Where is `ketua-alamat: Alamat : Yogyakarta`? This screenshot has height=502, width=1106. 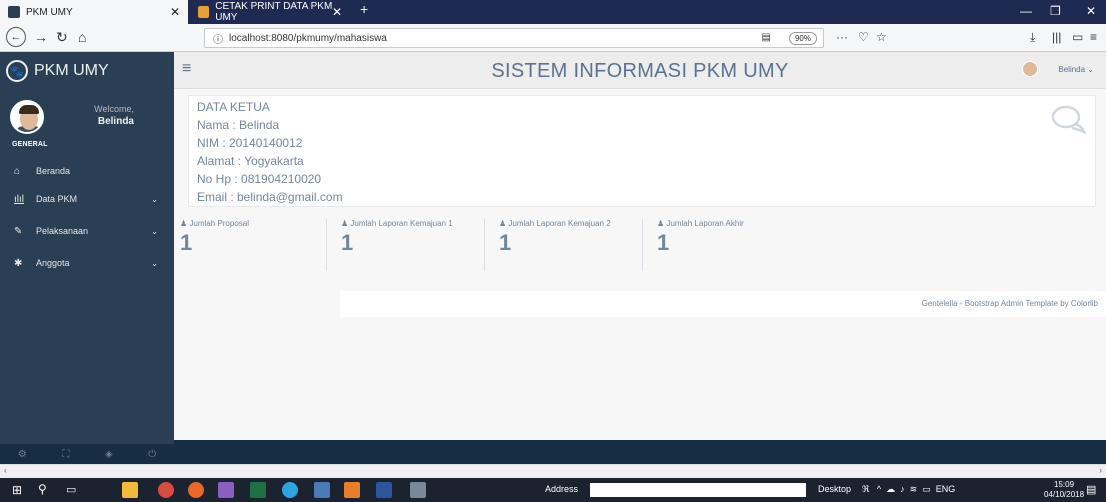 ketua-alamat: Alamat : Yogyakarta is located at coordinates (250, 161).